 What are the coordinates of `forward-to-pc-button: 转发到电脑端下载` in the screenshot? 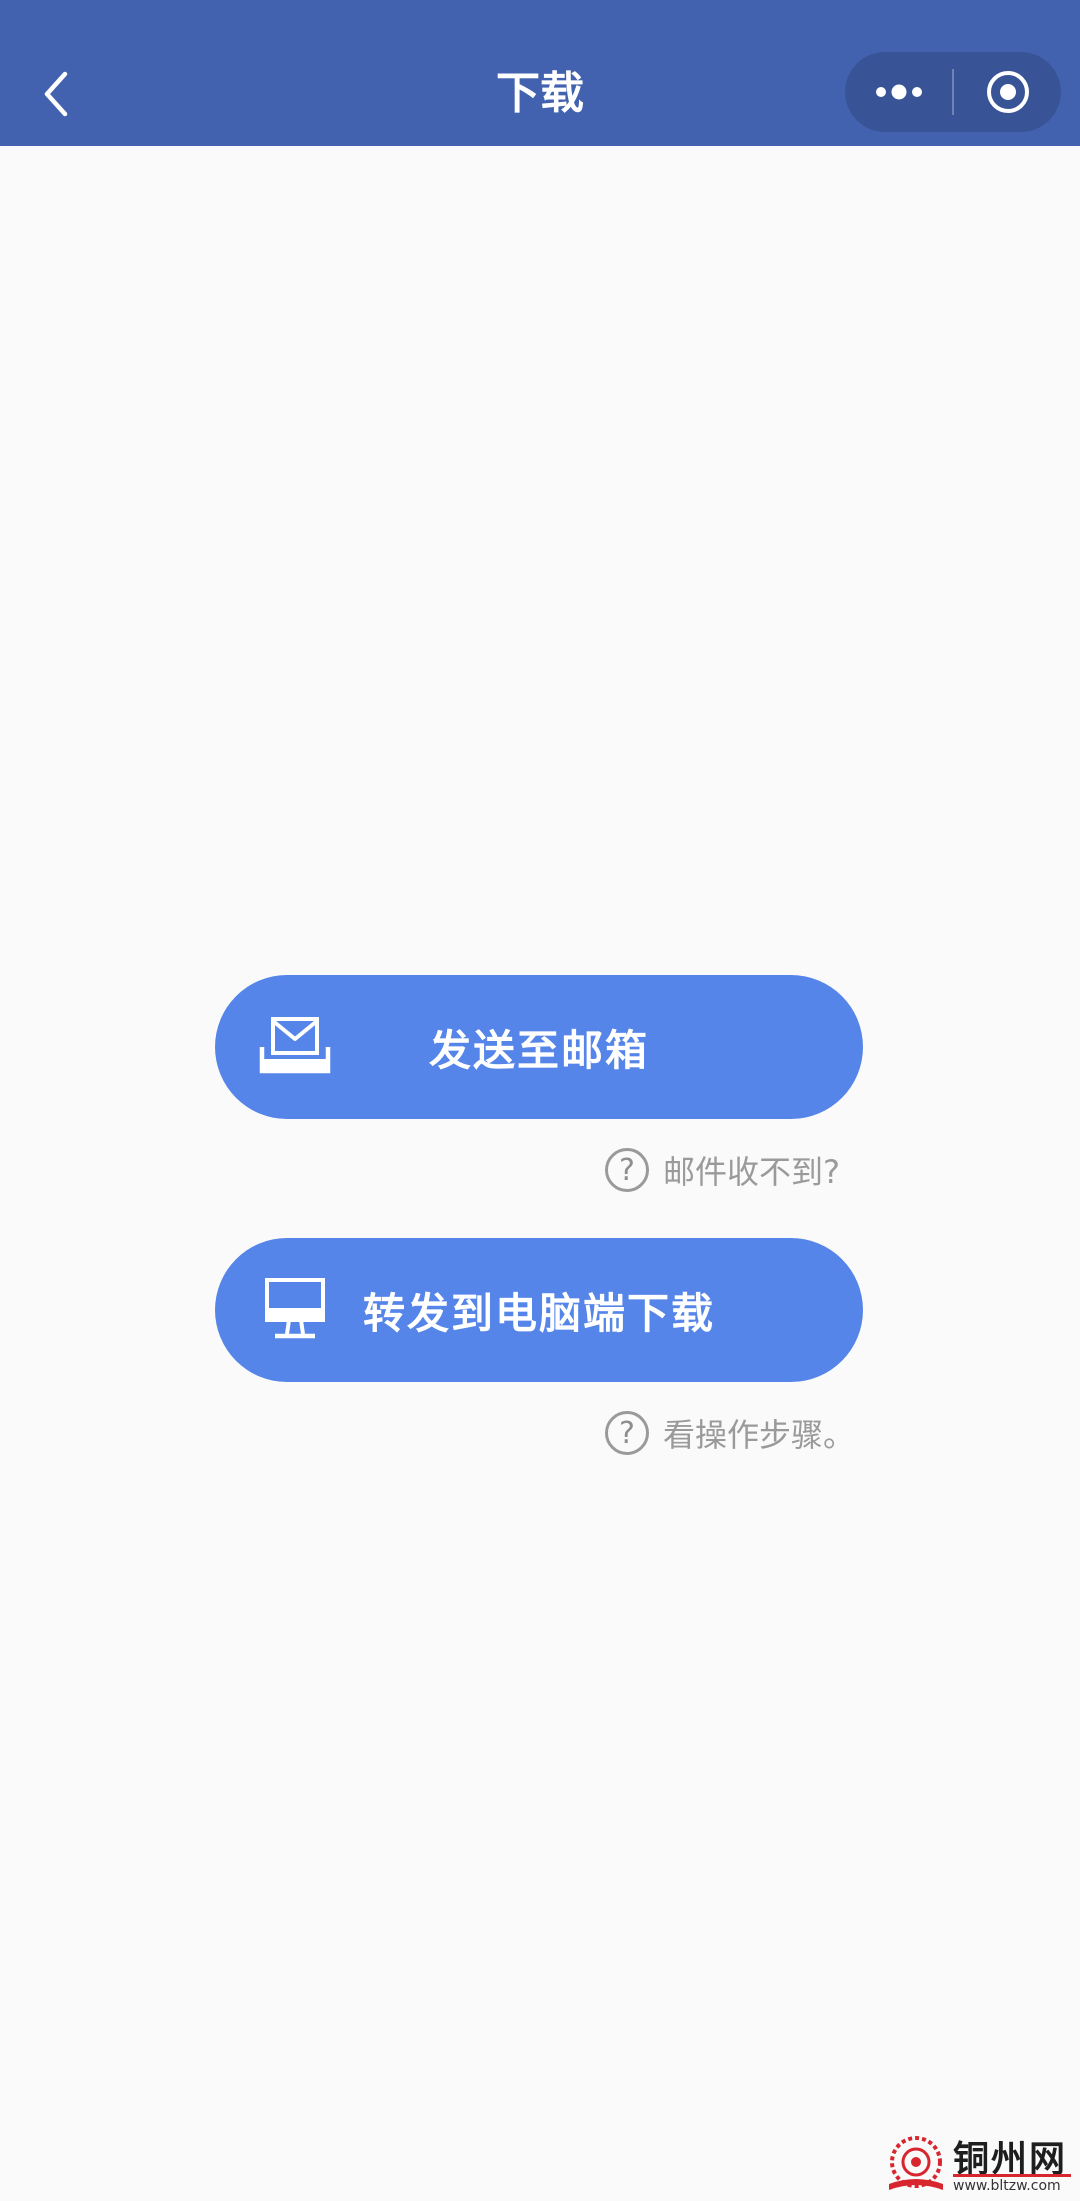 It's located at (539, 1310).